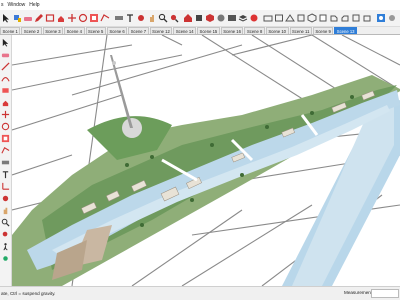 The image size is (400, 300). What do you see at coordinates (6, 186) in the screenshot?
I see `axes-icon` at bounding box center [6, 186].